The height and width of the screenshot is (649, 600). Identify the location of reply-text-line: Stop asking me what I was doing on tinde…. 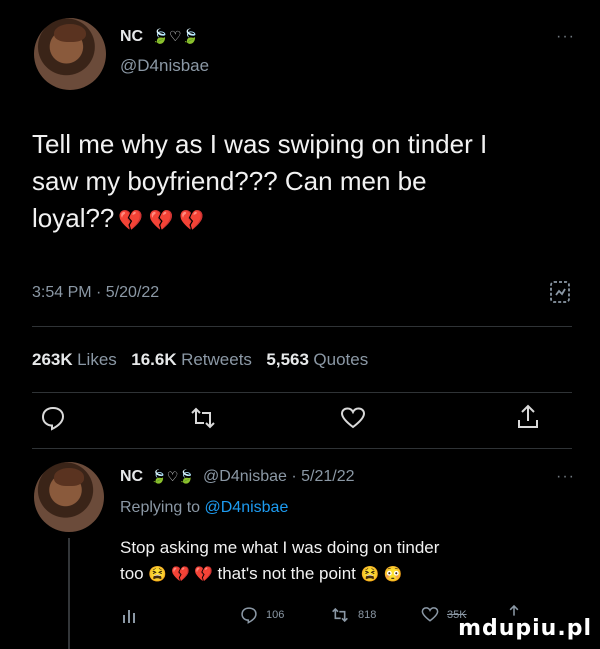
(280, 547).